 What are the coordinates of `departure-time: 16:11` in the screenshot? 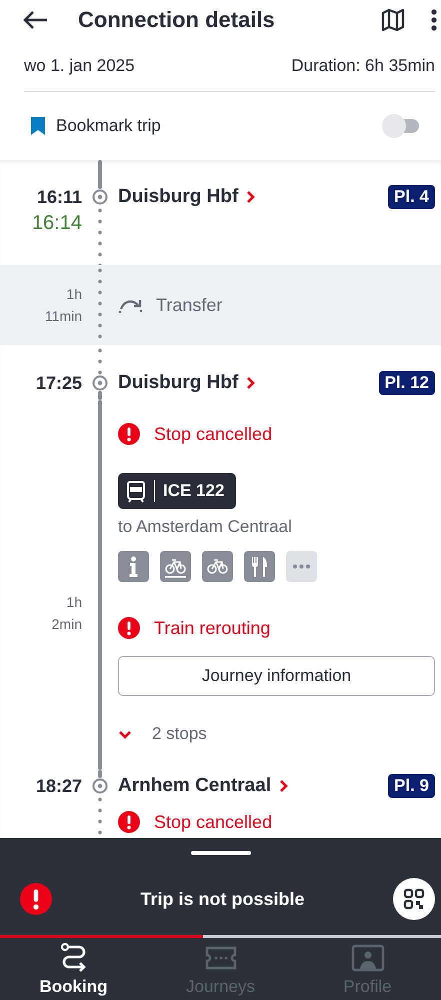 It's located at (59, 197).